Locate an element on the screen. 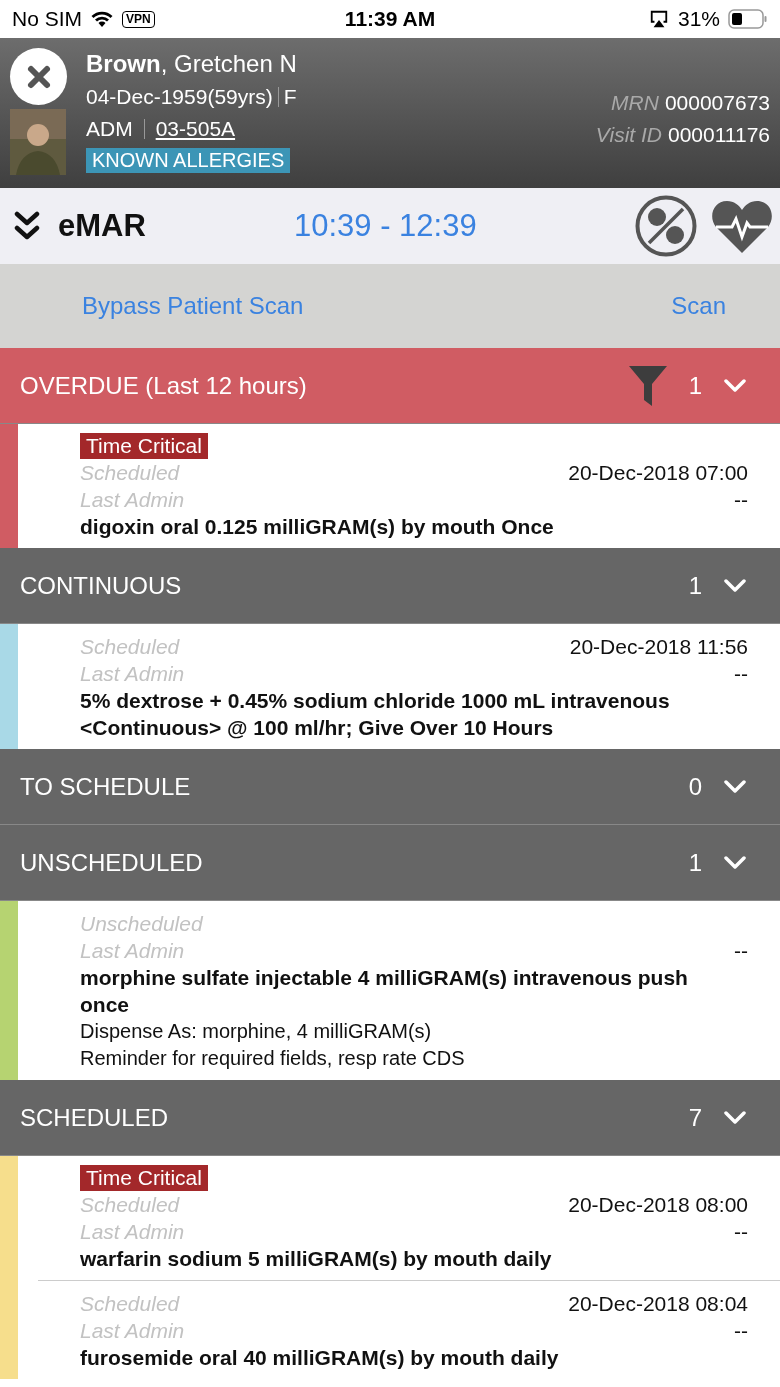 This screenshot has height=1387, width=780. medication-order: digoxin oral 0.125 milliGRAM(s) by mouth Once is located at coordinates (317, 526).